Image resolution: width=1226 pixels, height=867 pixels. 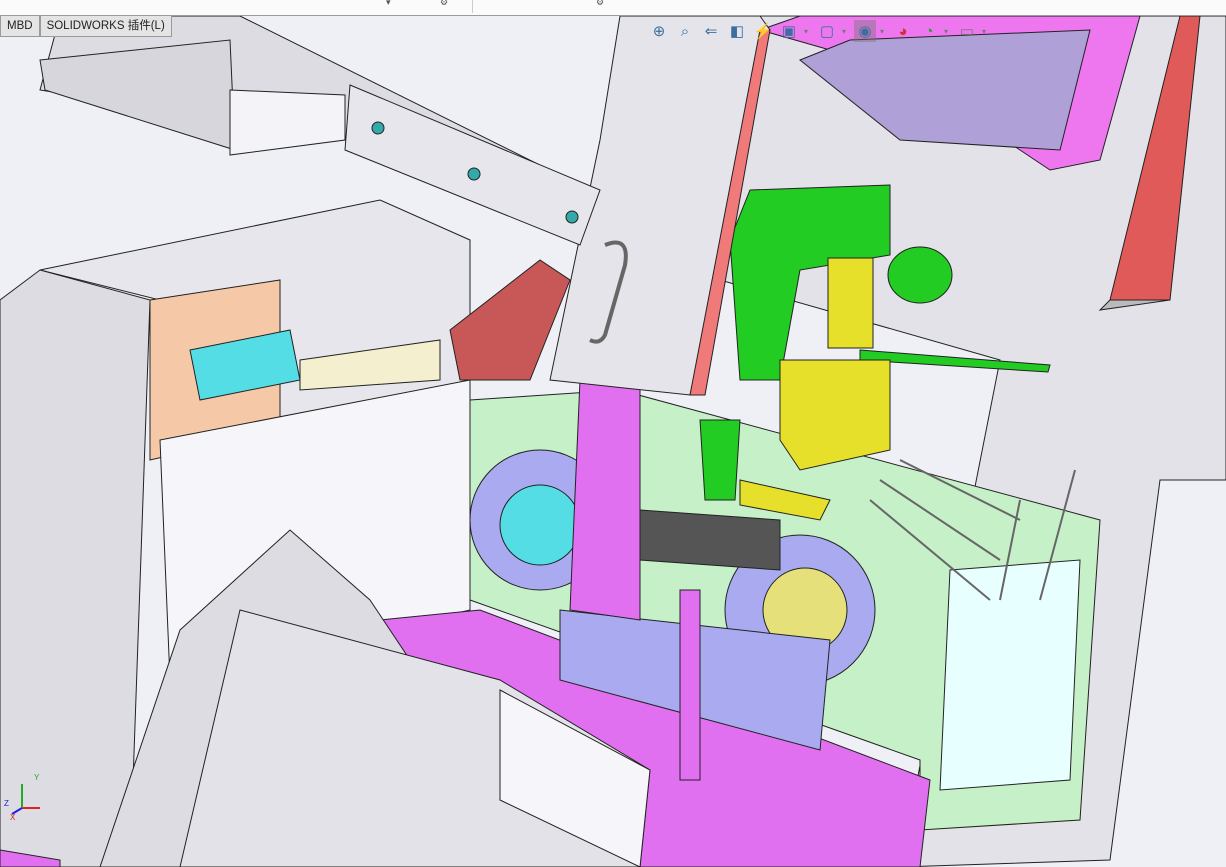 I want to click on heads-up-view-toolbar: ⊕ ⌕ ⇐ ◧ ⚡ ▣ ▾ ▢ ▾ ◉ ▾ ◕ ◔ ▾ ▭ ▾, so click(x=819, y=31).